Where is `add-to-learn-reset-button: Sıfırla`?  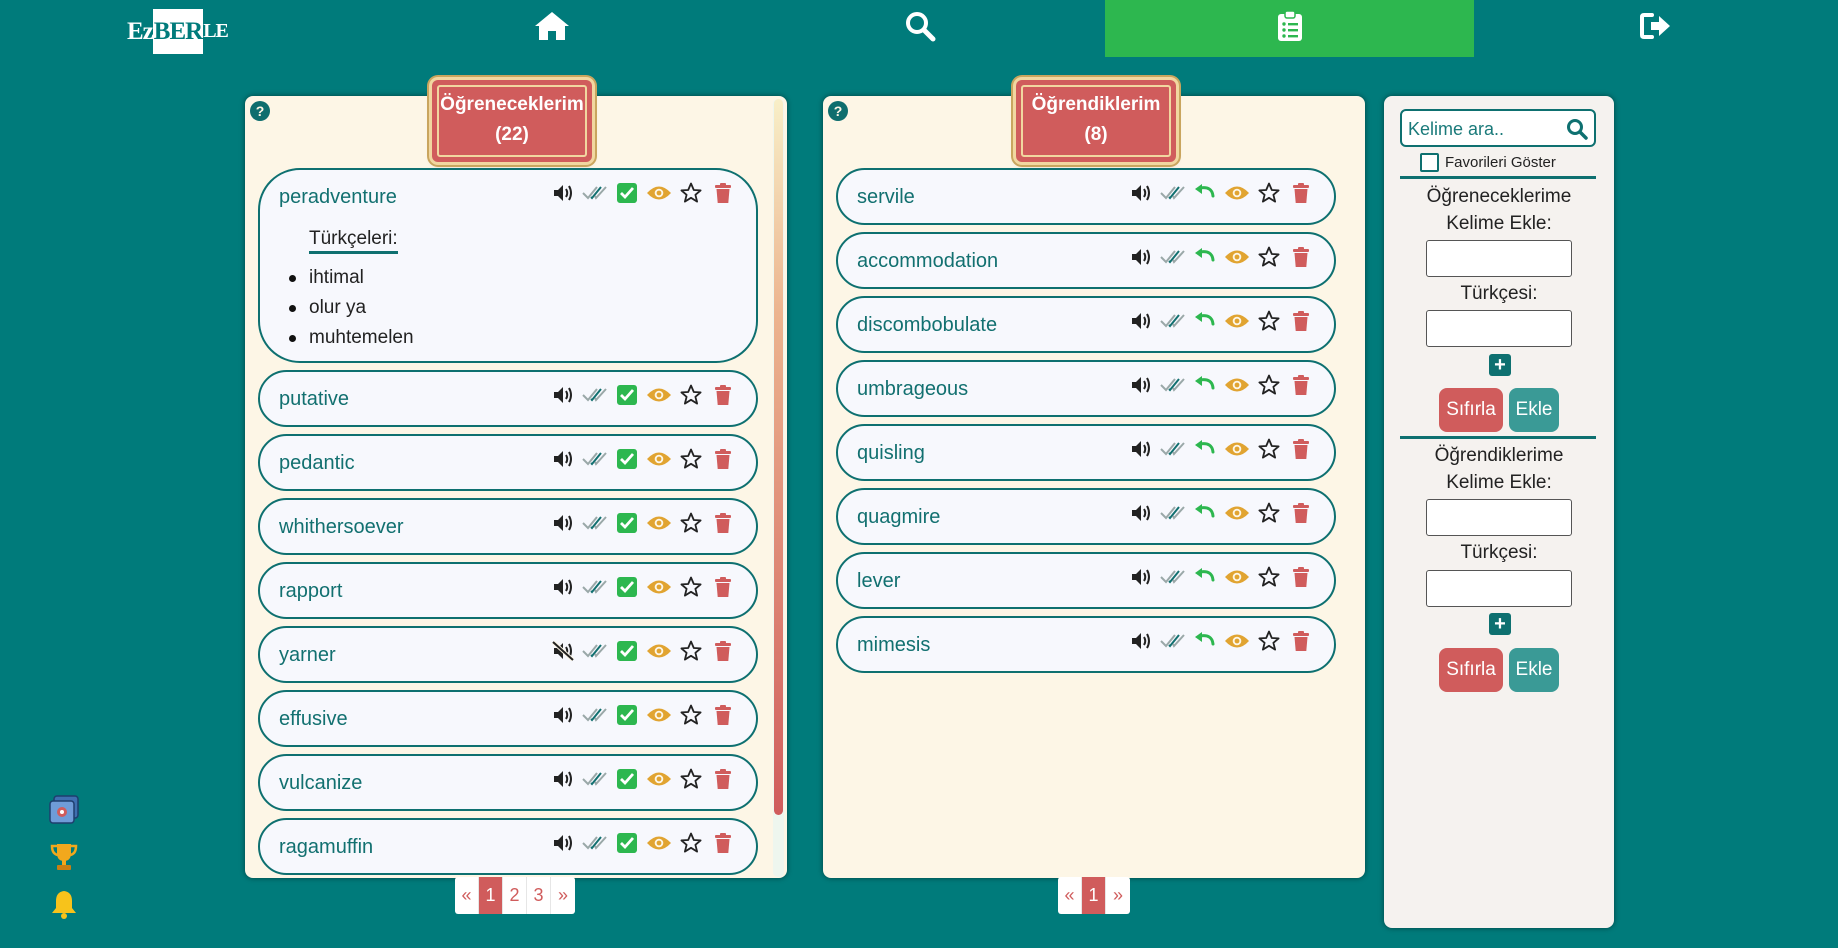
add-to-learn-reset-button: Sıfırla is located at coordinates (1471, 410).